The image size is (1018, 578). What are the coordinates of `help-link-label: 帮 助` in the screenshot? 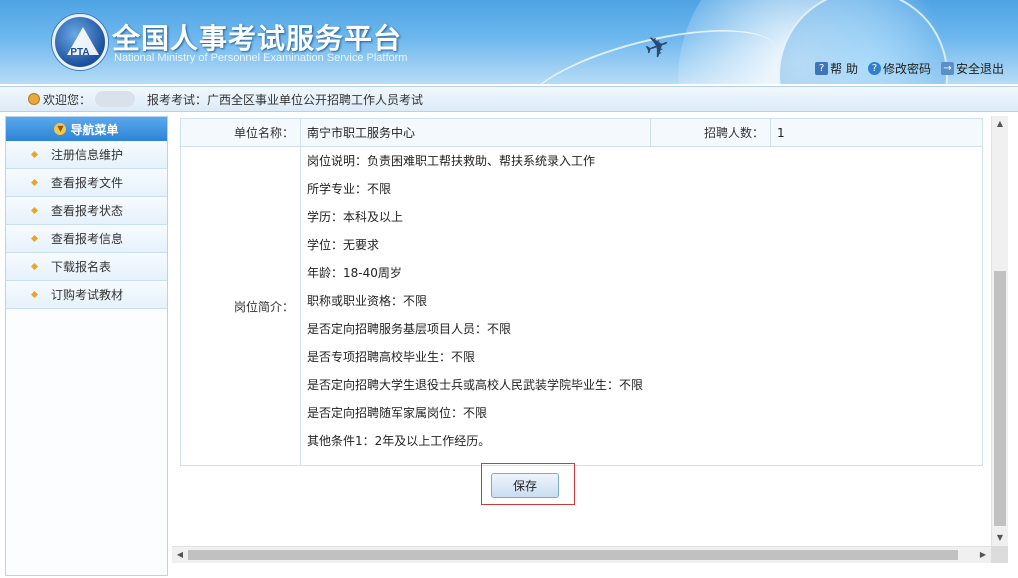 It's located at (844, 69).